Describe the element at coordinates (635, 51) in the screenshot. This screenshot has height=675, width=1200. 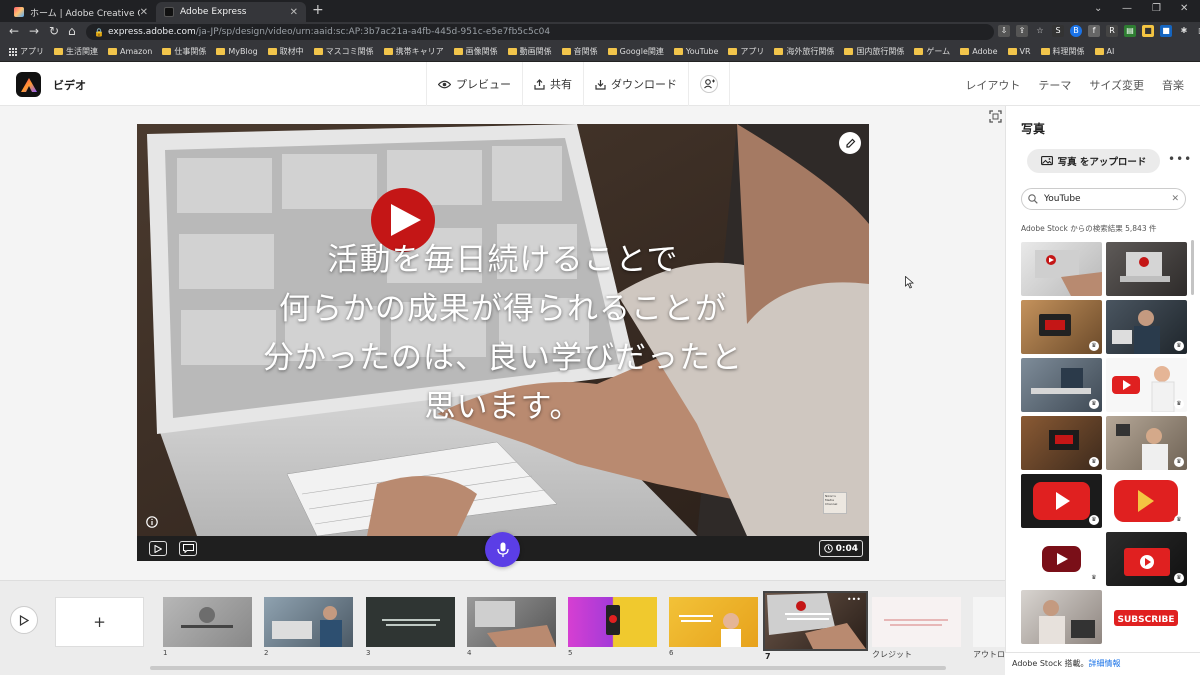
I see `bookmark-folder: Google関連` at that location.